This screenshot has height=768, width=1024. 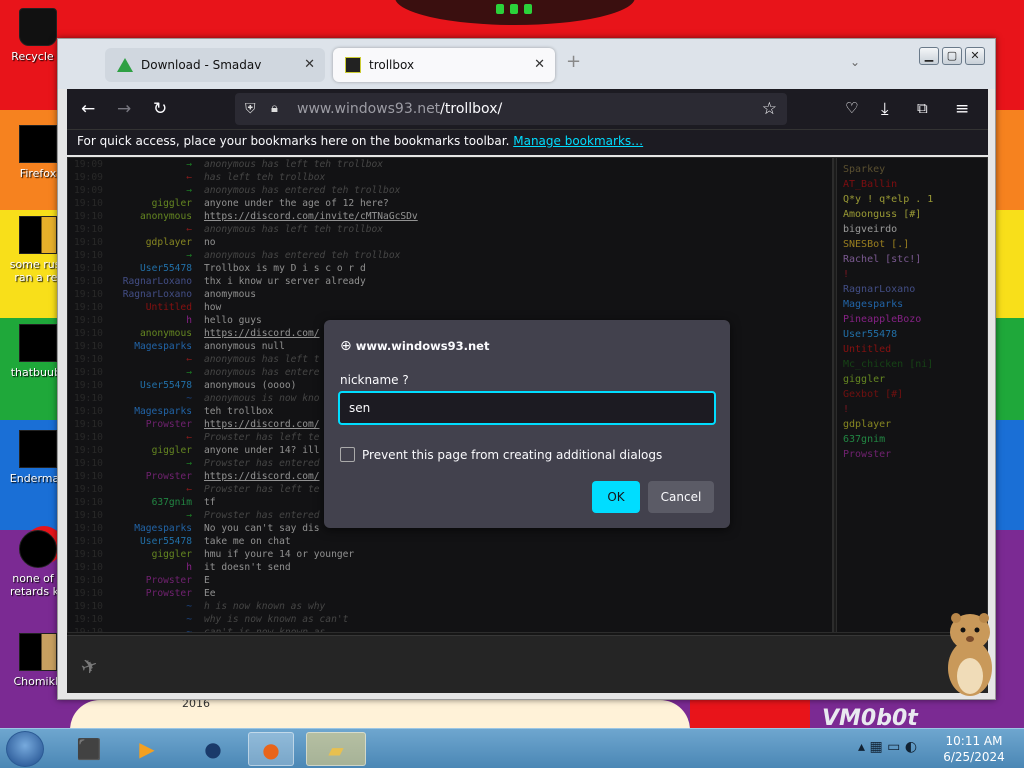 I want to click on taskbar-app-media: ▶, so click(x=147, y=749).